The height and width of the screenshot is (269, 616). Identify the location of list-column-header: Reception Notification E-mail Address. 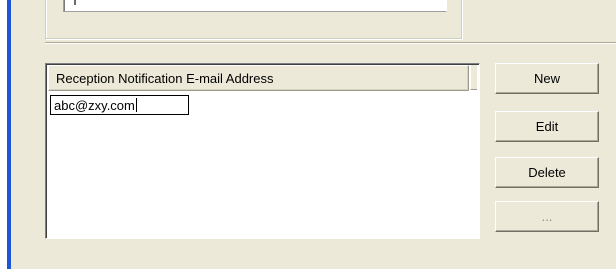
(258, 78).